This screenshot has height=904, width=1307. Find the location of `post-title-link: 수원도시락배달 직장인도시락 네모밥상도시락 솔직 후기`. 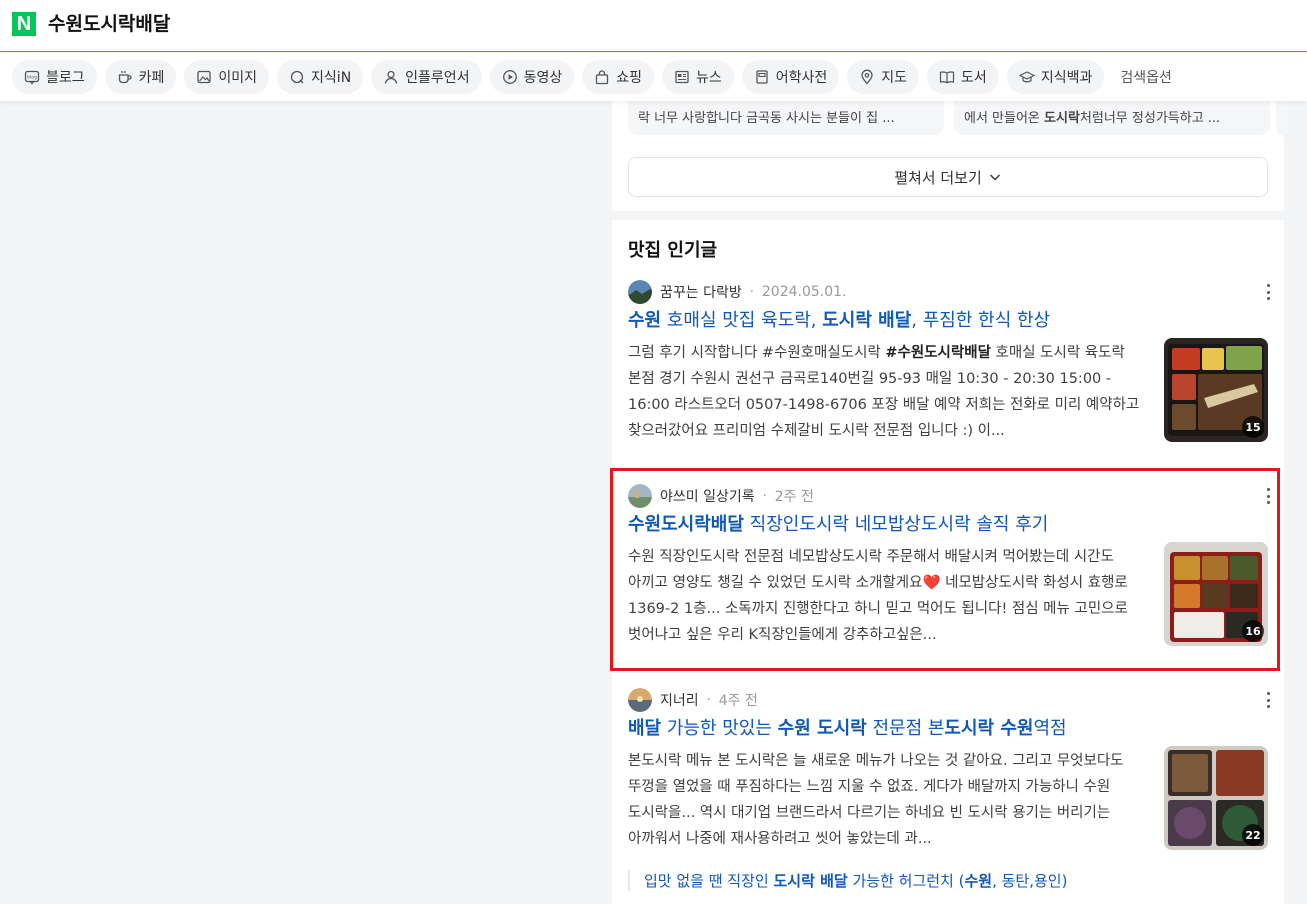

post-title-link: 수원도시락배달 직장인도시락 네모밥상도시락 솔직 후기 is located at coordinates (838, 523).